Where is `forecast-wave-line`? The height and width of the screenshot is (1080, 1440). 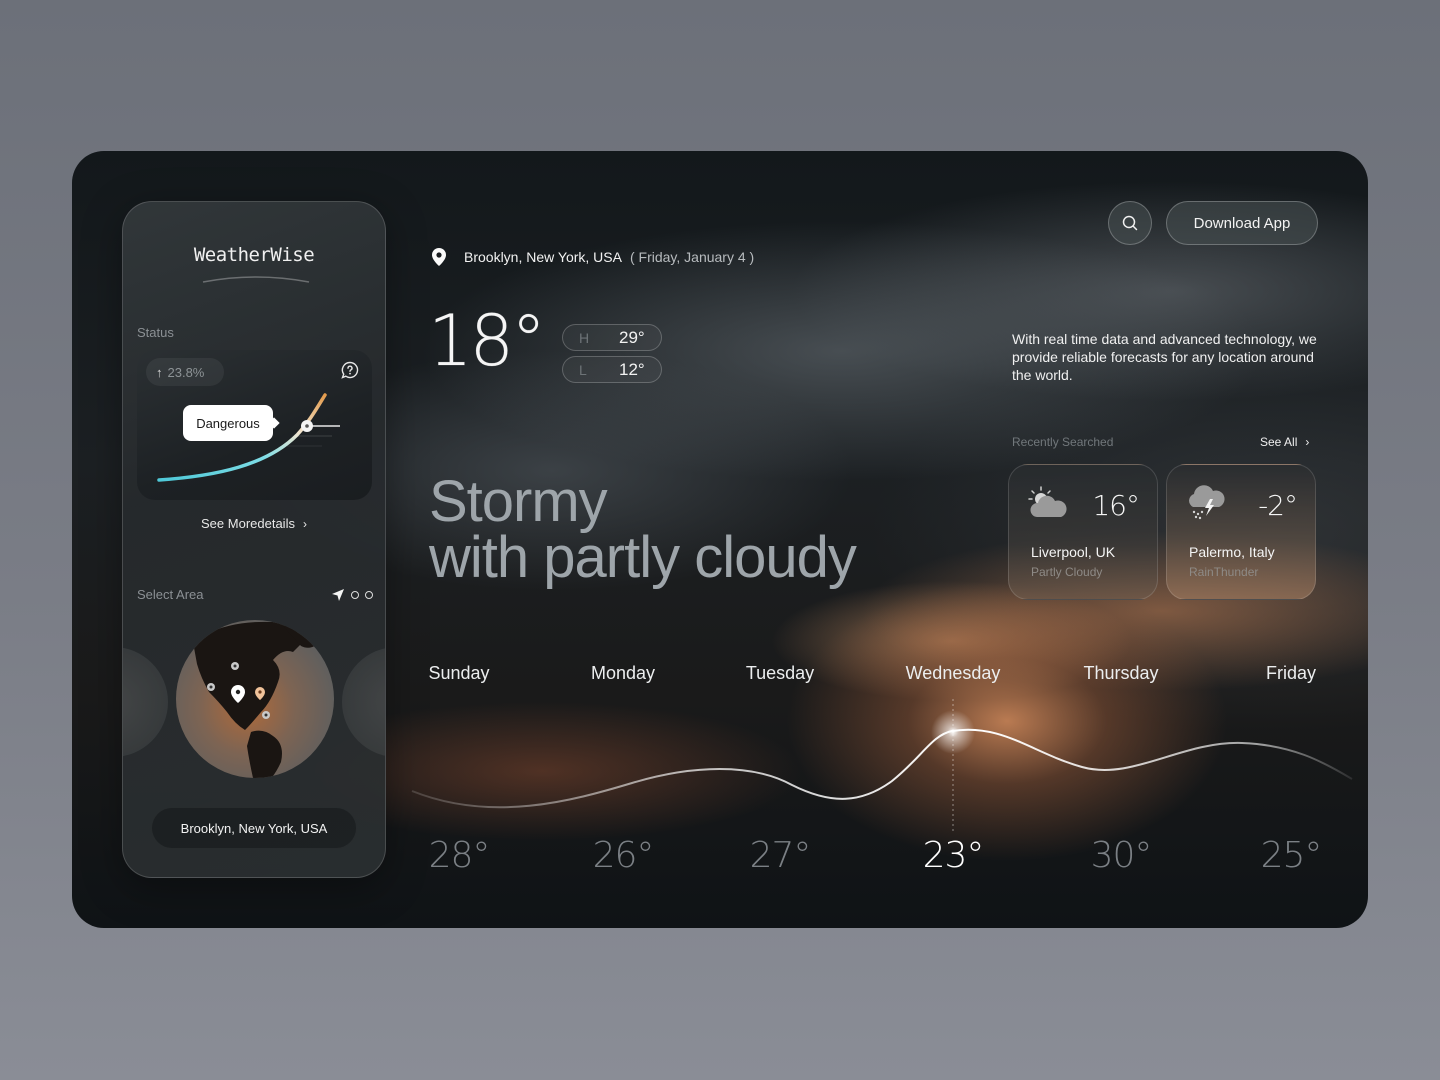
forecast-wave-line is located at coordinates (882, 768).